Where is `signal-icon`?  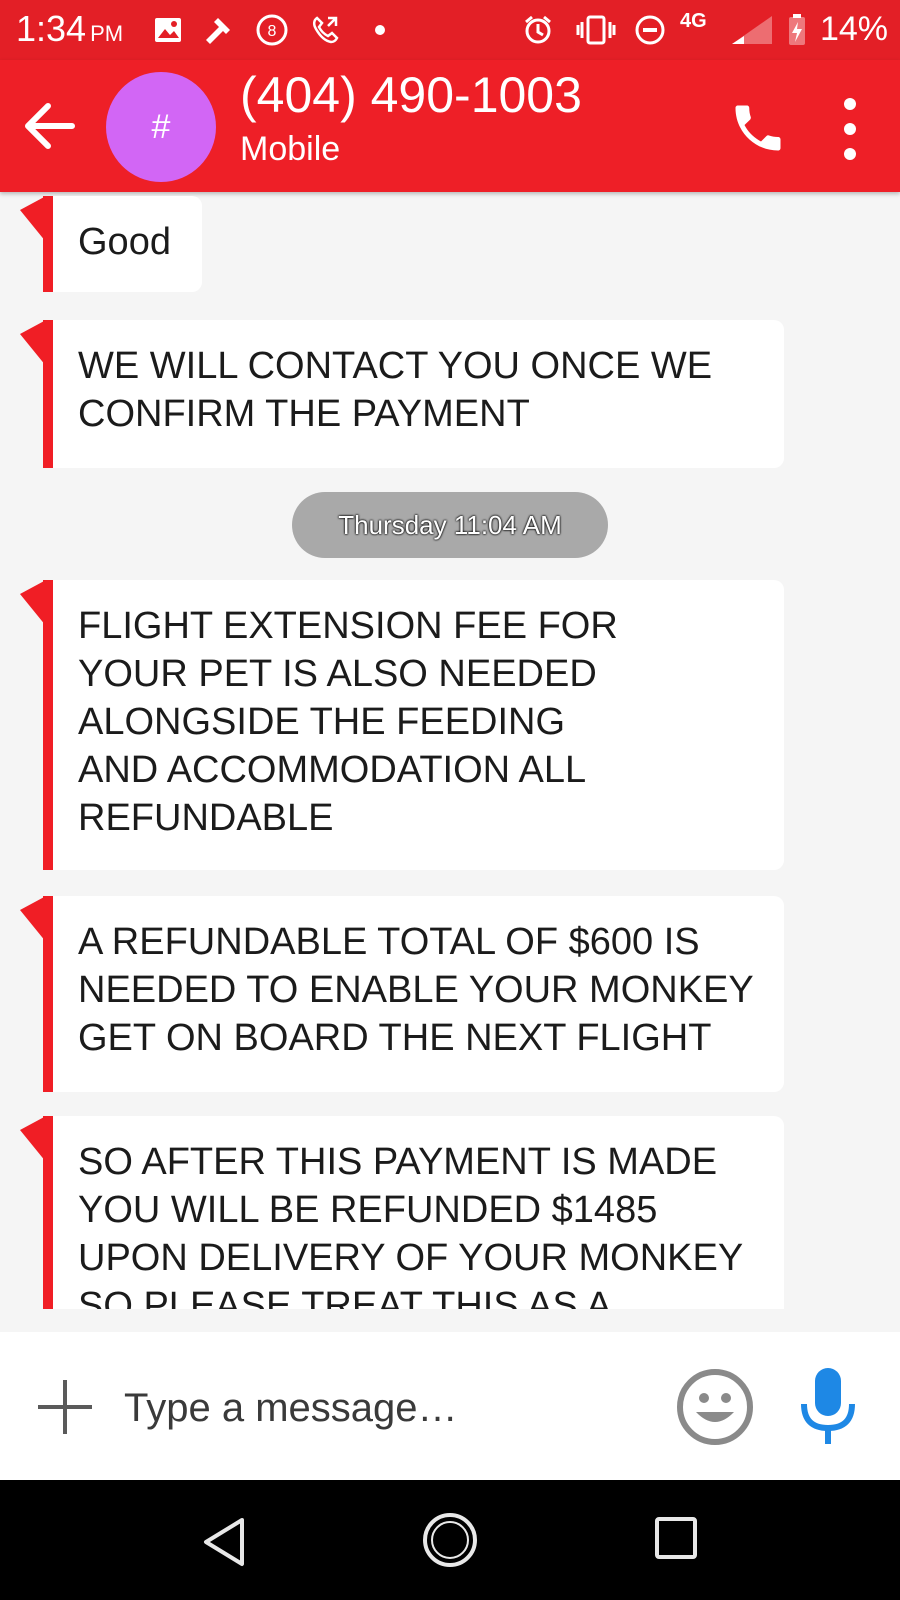
signal-icon is located at coordinates (752, 30).